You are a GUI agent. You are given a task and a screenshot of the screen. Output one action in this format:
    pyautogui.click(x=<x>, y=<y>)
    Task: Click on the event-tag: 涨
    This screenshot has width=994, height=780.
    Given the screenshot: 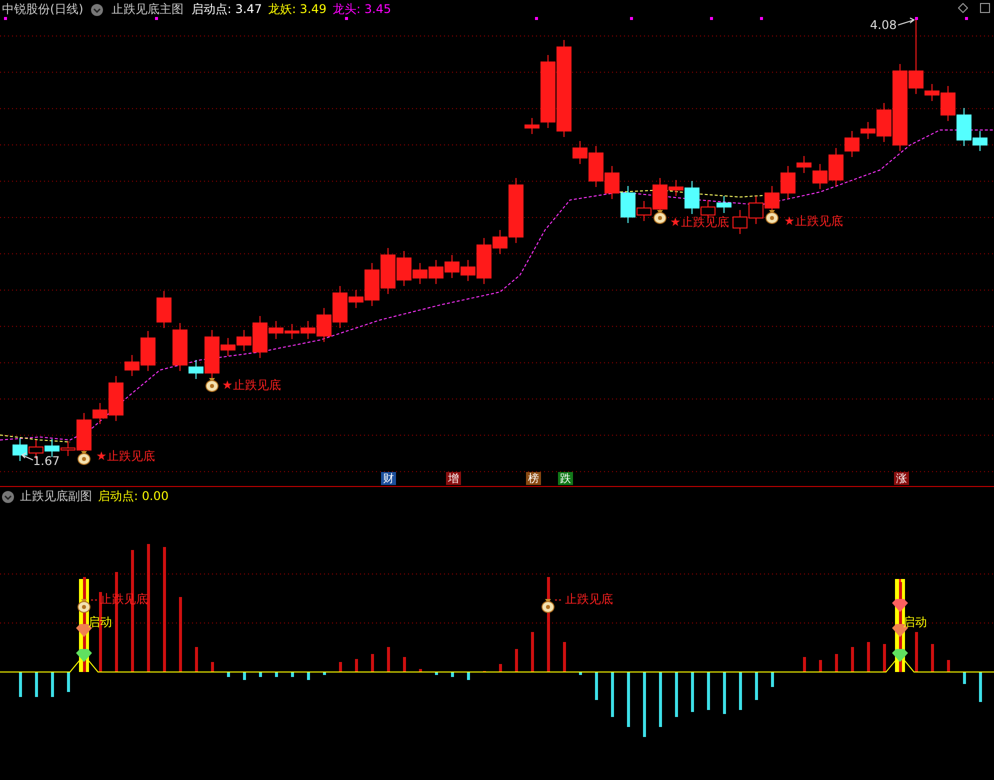 What is the action you would take?
    pyautogui.click(x=901, y=478)
    